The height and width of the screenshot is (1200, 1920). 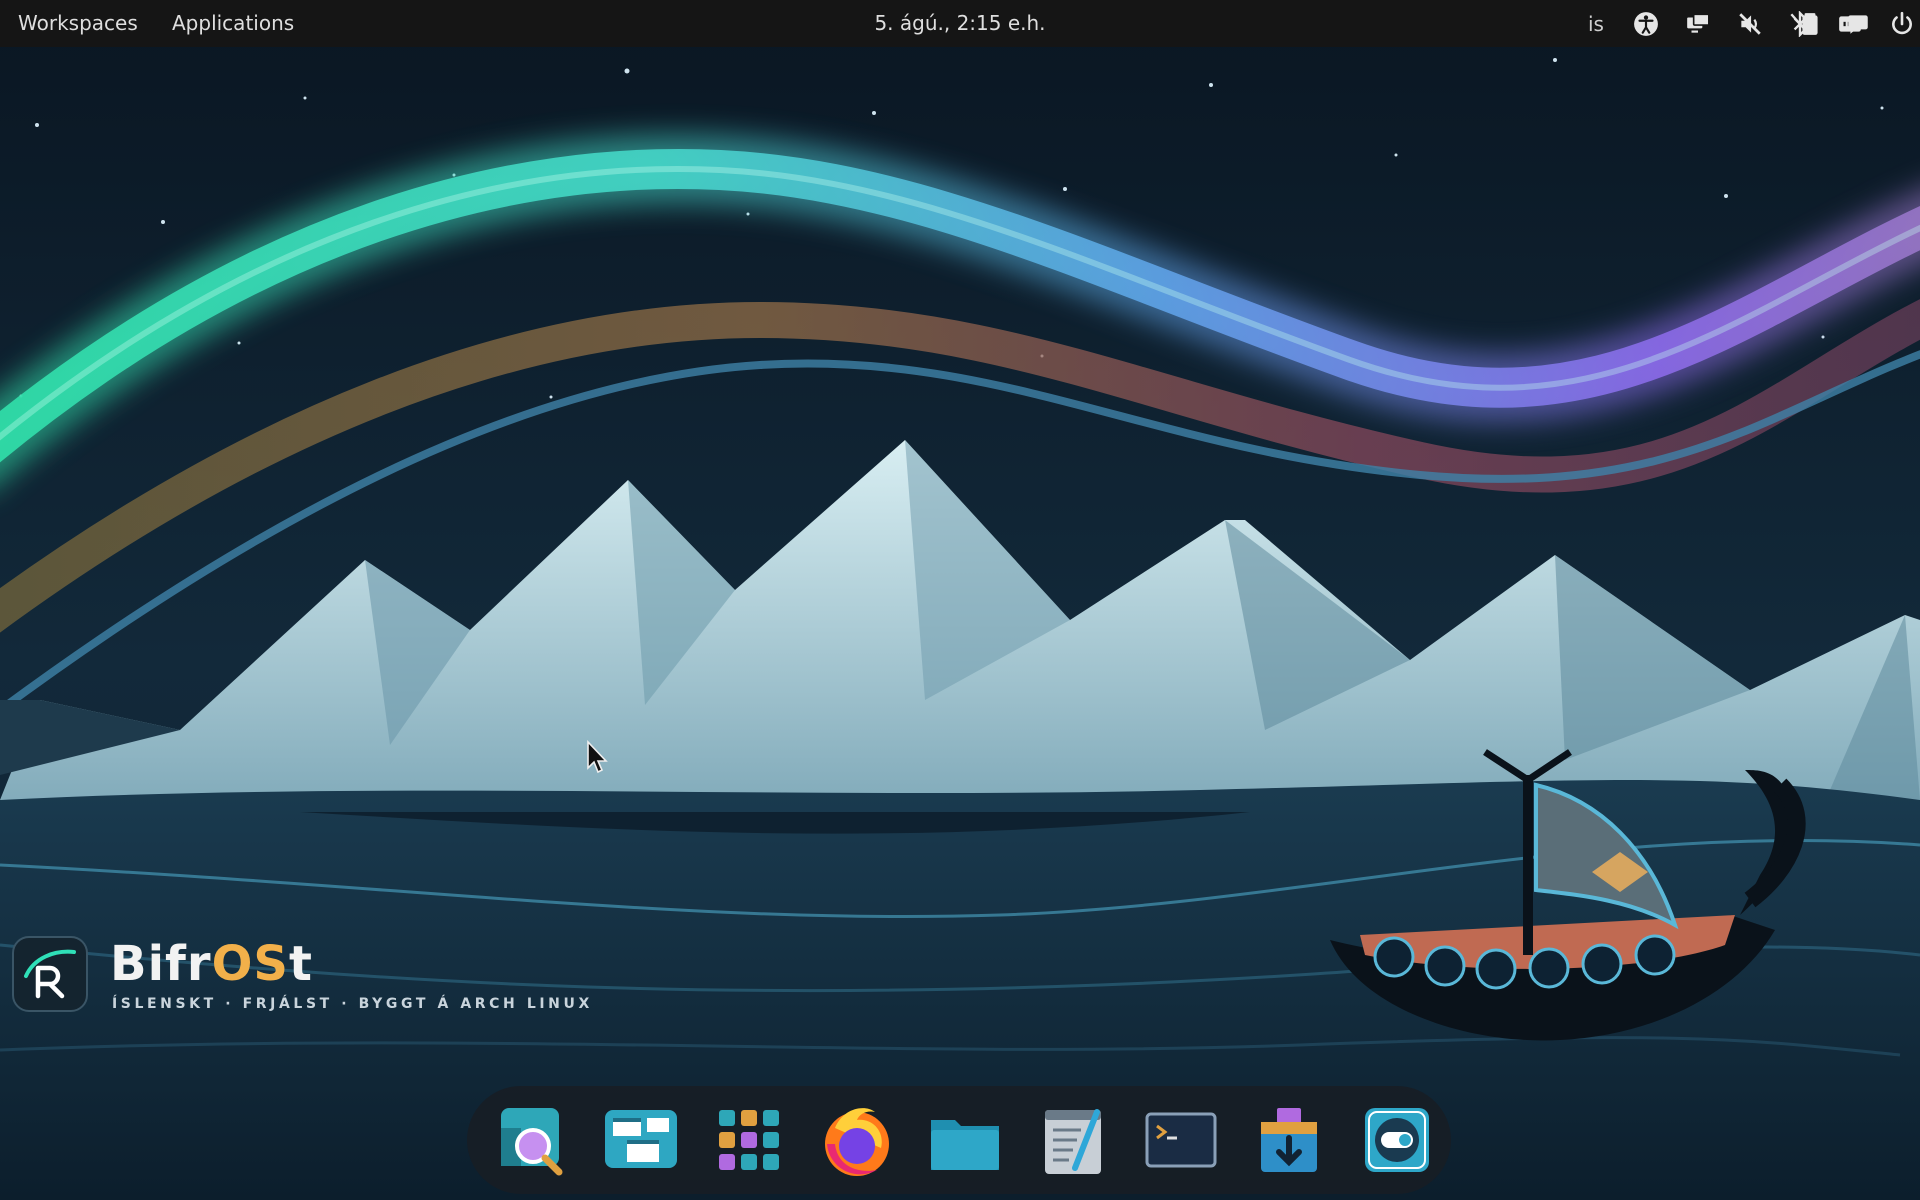 I want to click on power-icon, so click(x=1901, y=23).